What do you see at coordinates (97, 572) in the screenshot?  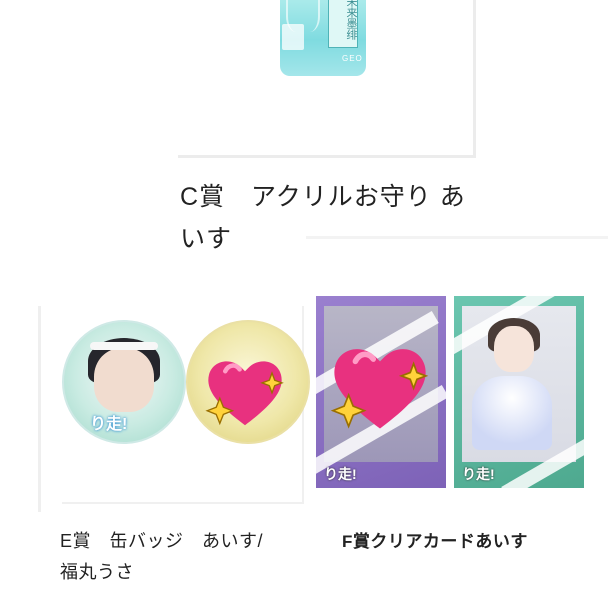 I see `prize-e-title-line2: 福丸うさ` at bounding box center [97, 572].